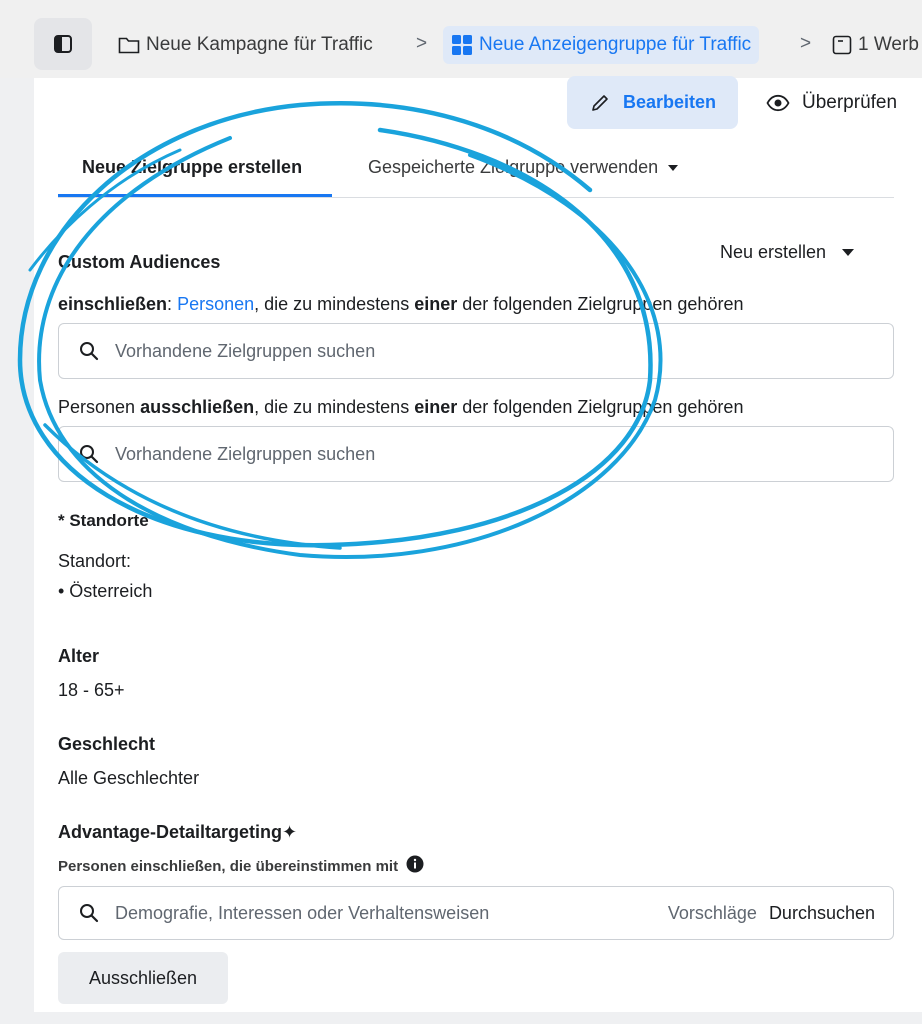  What do you see at coordinates (197, 407) in the screenshot?
I see `exclude-keyword: ausschließen` at bounding box center [197, 407].